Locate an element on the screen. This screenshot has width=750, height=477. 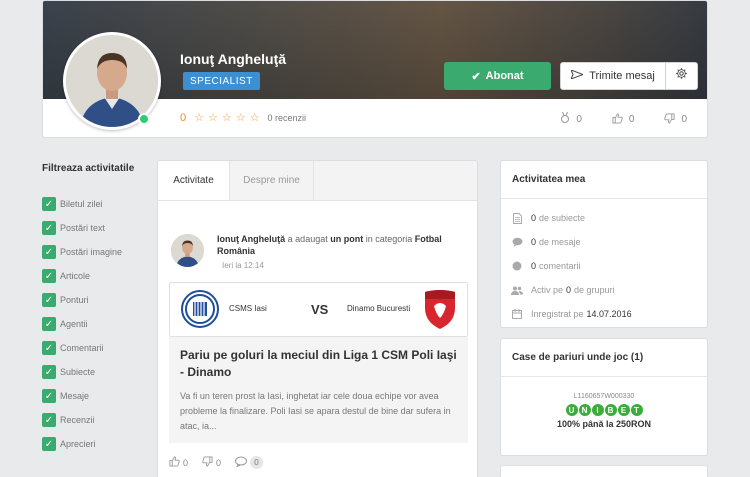
logo-letter: N is located at coordinates (584, 410).